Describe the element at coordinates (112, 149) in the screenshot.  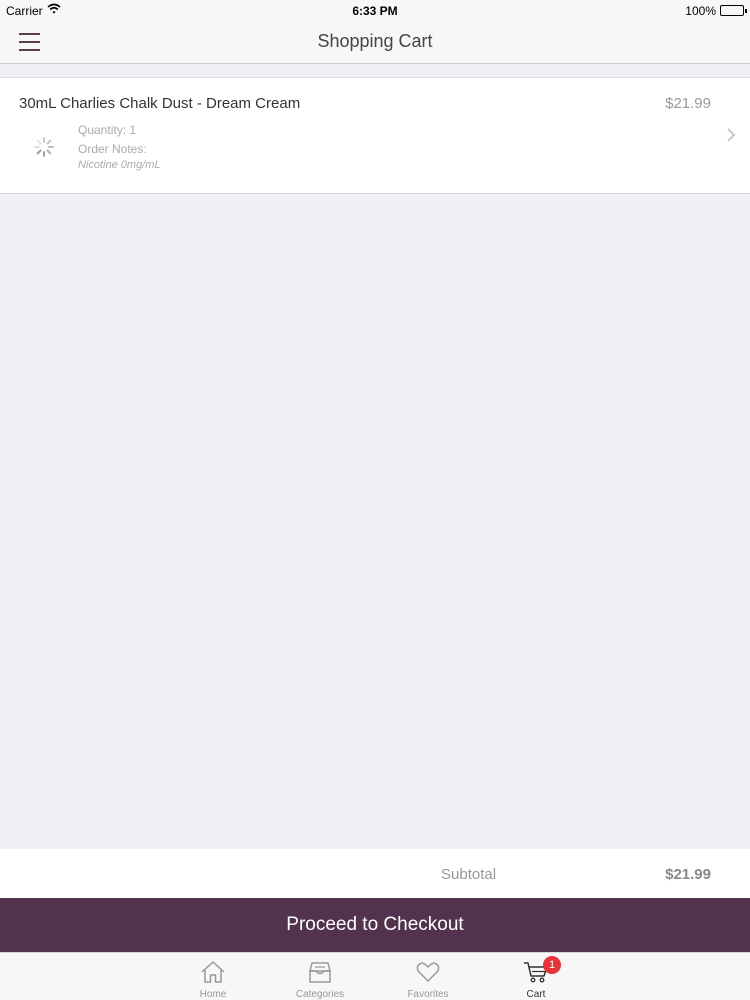
I see `order-notes-label: Order Notes:` at that location.